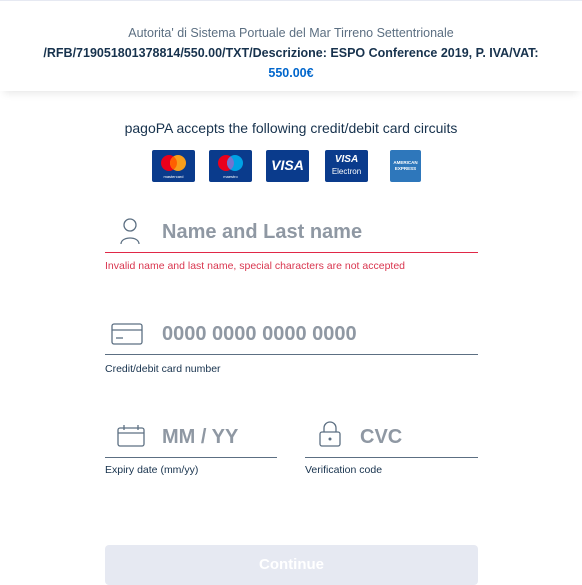  What do you see at coordinates (346, 171) in the screenshot?
I see `visa-electron-bottom: Electron` at bounding box center [346, 171].